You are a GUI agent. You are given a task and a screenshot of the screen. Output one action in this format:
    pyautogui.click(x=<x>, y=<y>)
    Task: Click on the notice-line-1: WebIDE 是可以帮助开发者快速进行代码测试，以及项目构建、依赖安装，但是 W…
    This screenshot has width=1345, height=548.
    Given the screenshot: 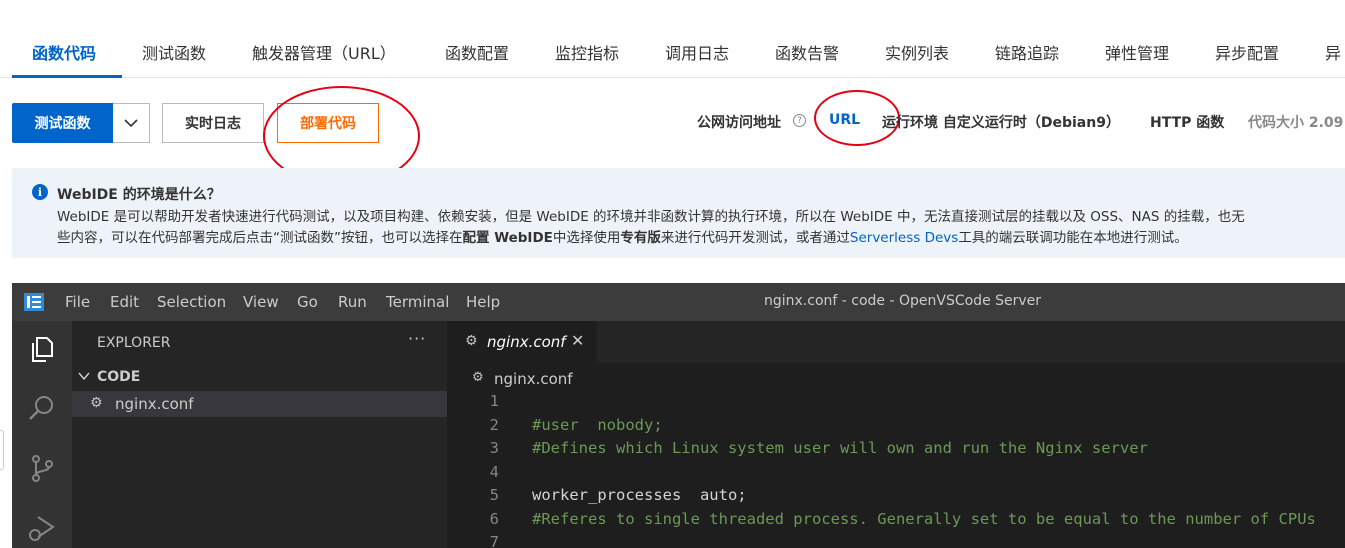 What is the action you would take?
    pyautogui.click(x=651, y=217)
    